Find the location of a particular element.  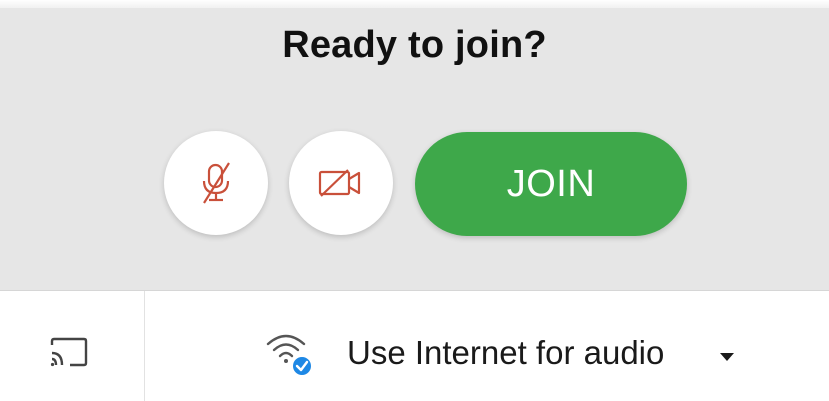

cast-button is located at coordinates (69, 355).